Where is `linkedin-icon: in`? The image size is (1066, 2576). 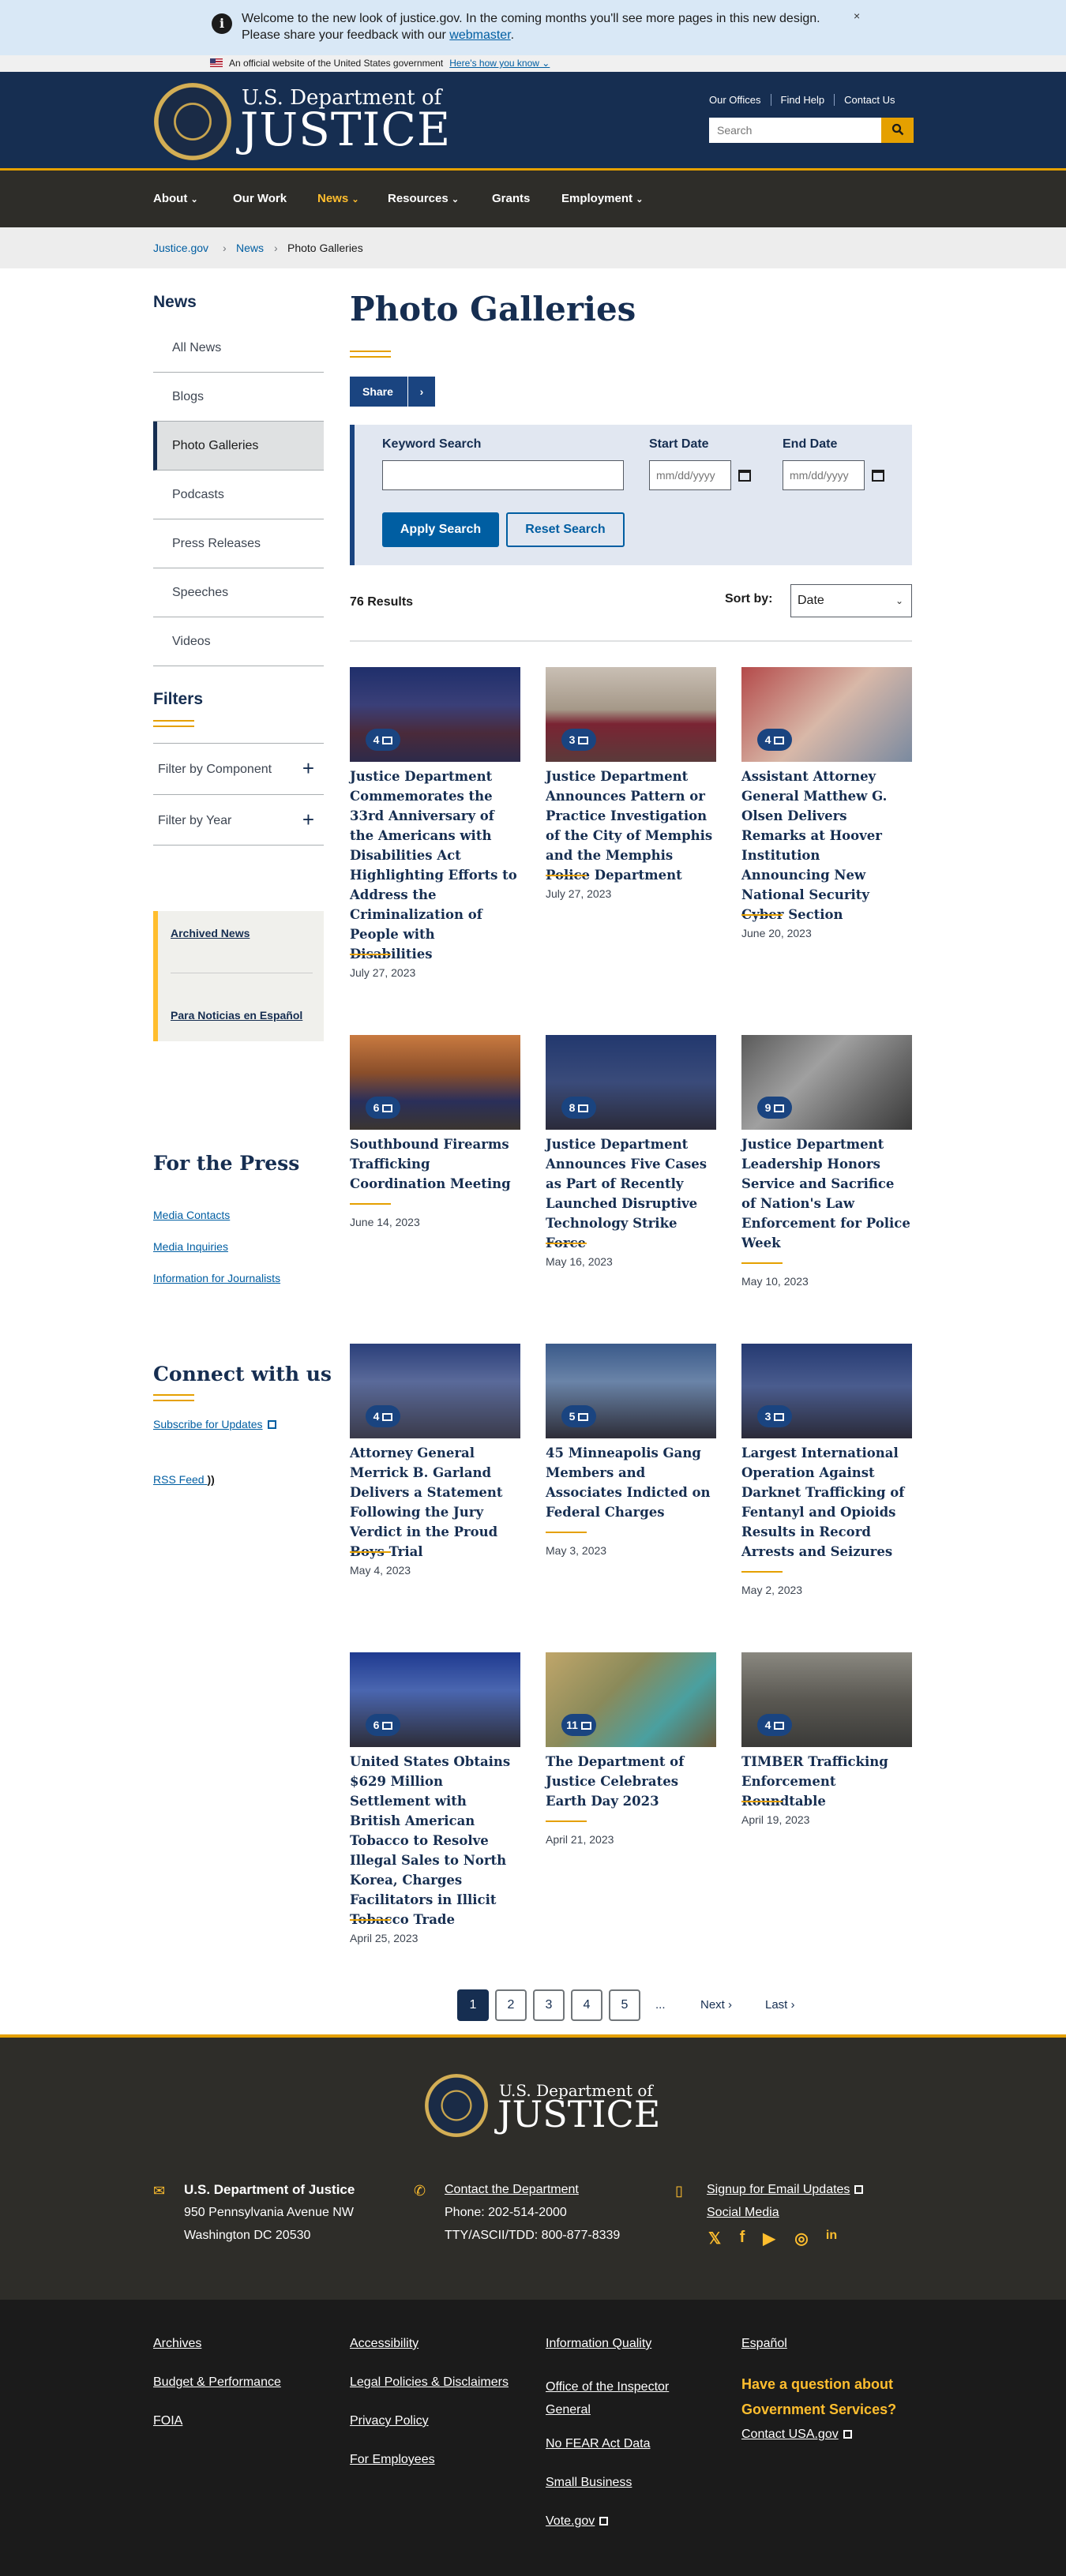
linkedin-icon: in is located at coordinates (831, 2237).